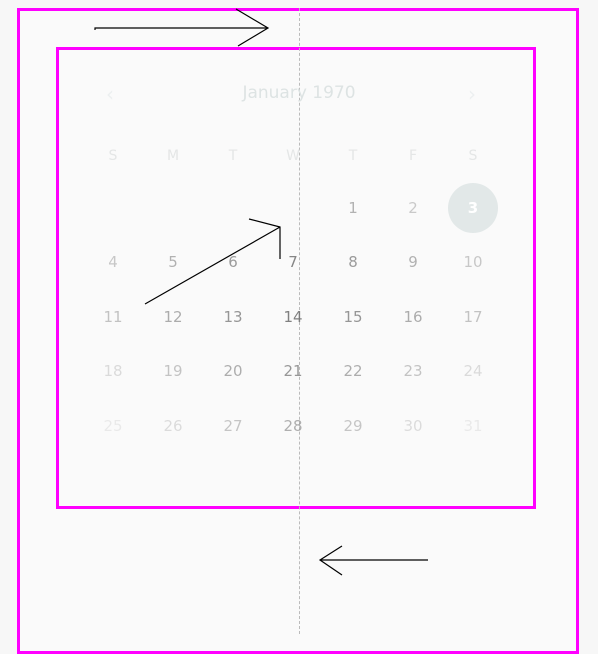 The height and width of the screenshot is (654, 598). What do you see at coordinates (373, 560) in the screenshot?
I see `arrow-left-icon` at bounding box center [373, 560].